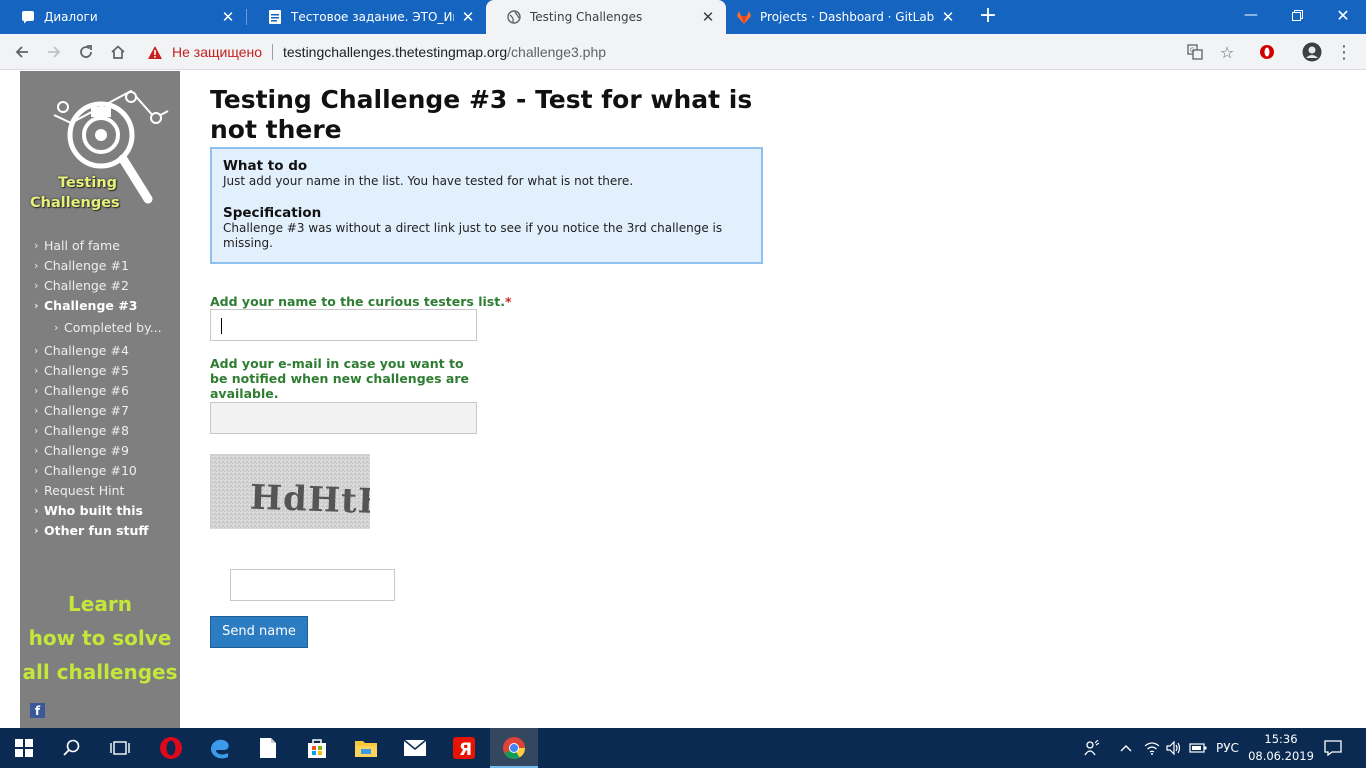 The width and height of the screenshot is (1366, 768). What do you see at coordinates (24, 748) in the screenshot?
I see `windows-start-icon` at bounding box center [24, 748].